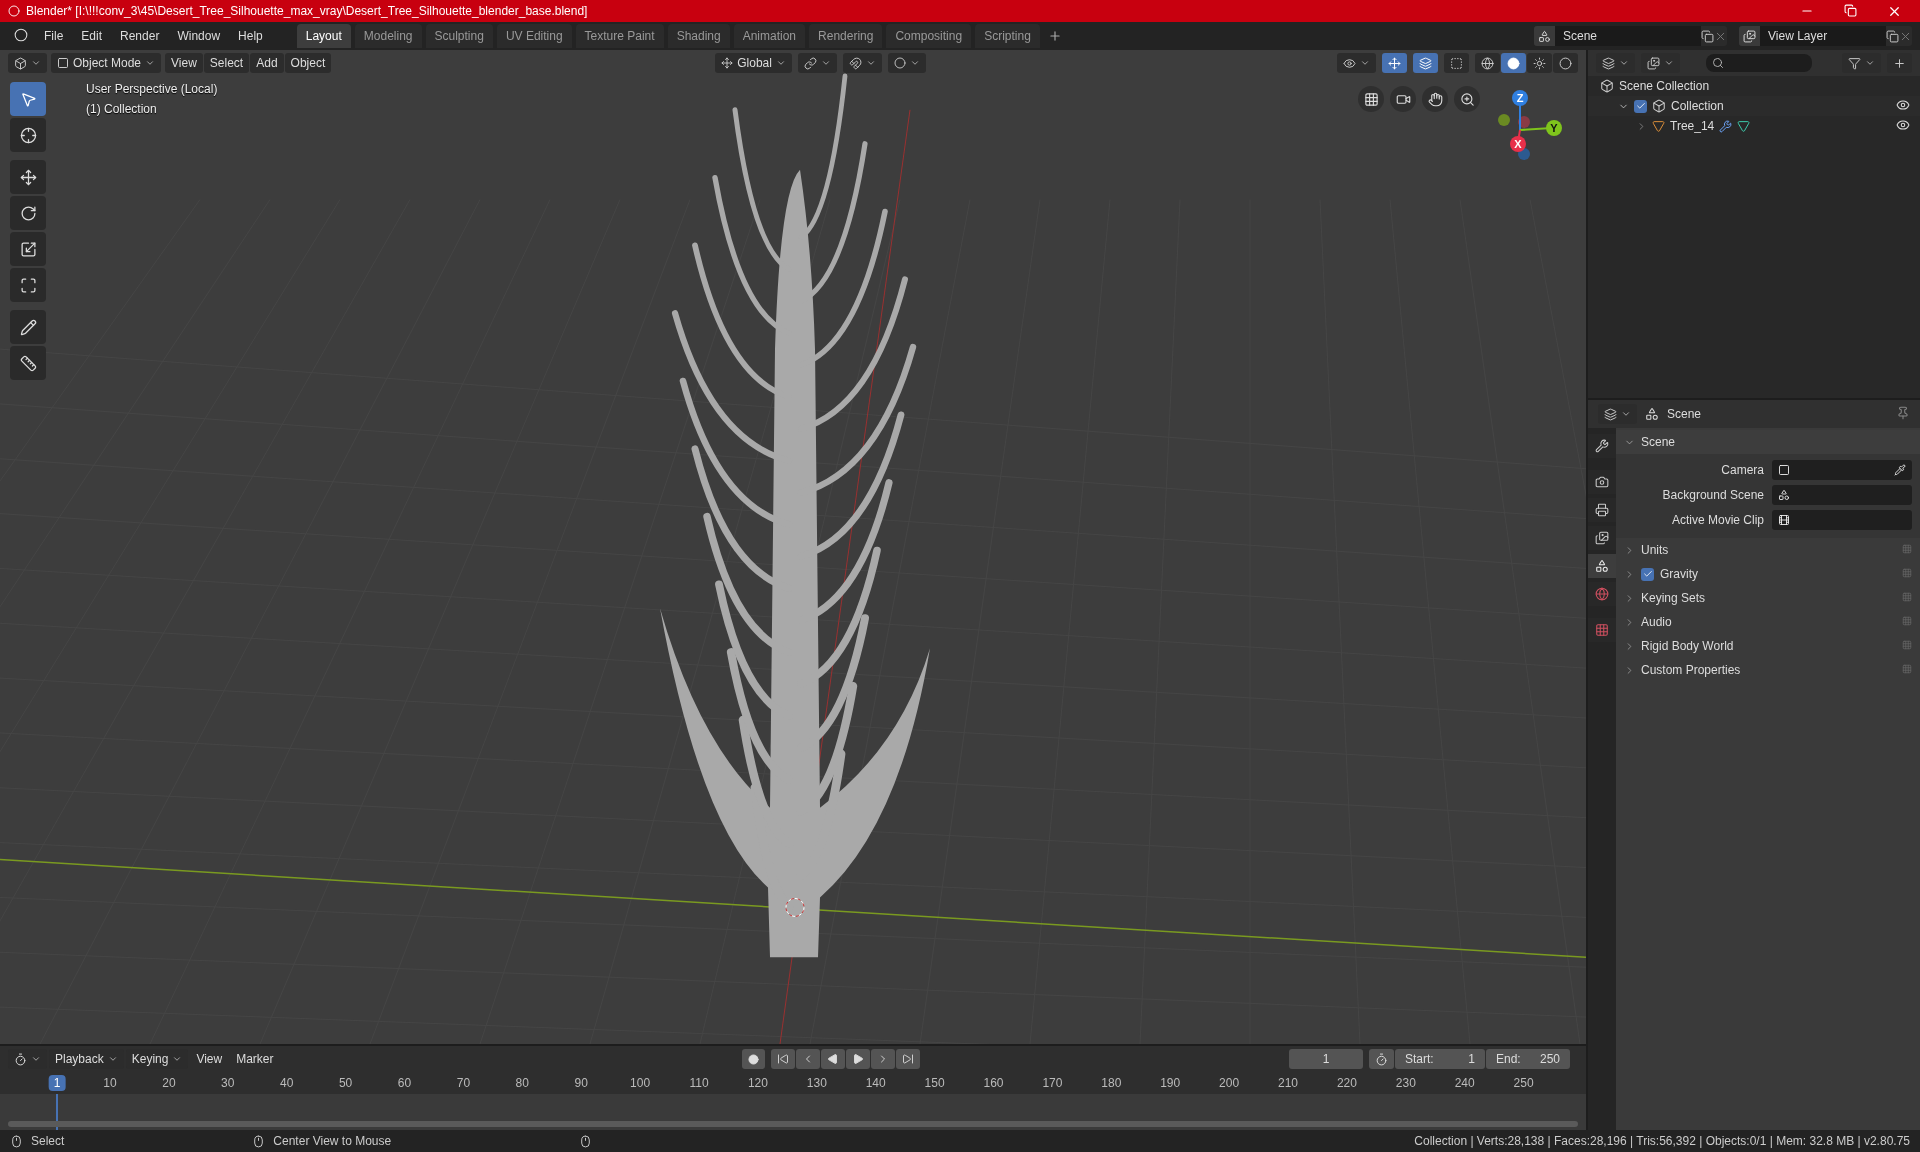 Image resolution: width=1920 pixels, height=1152 pixels. What do you see at coordinates (882, 1059) in the screenshot?
I see `next-keyframe-button` at bounding box center [882, 1059].